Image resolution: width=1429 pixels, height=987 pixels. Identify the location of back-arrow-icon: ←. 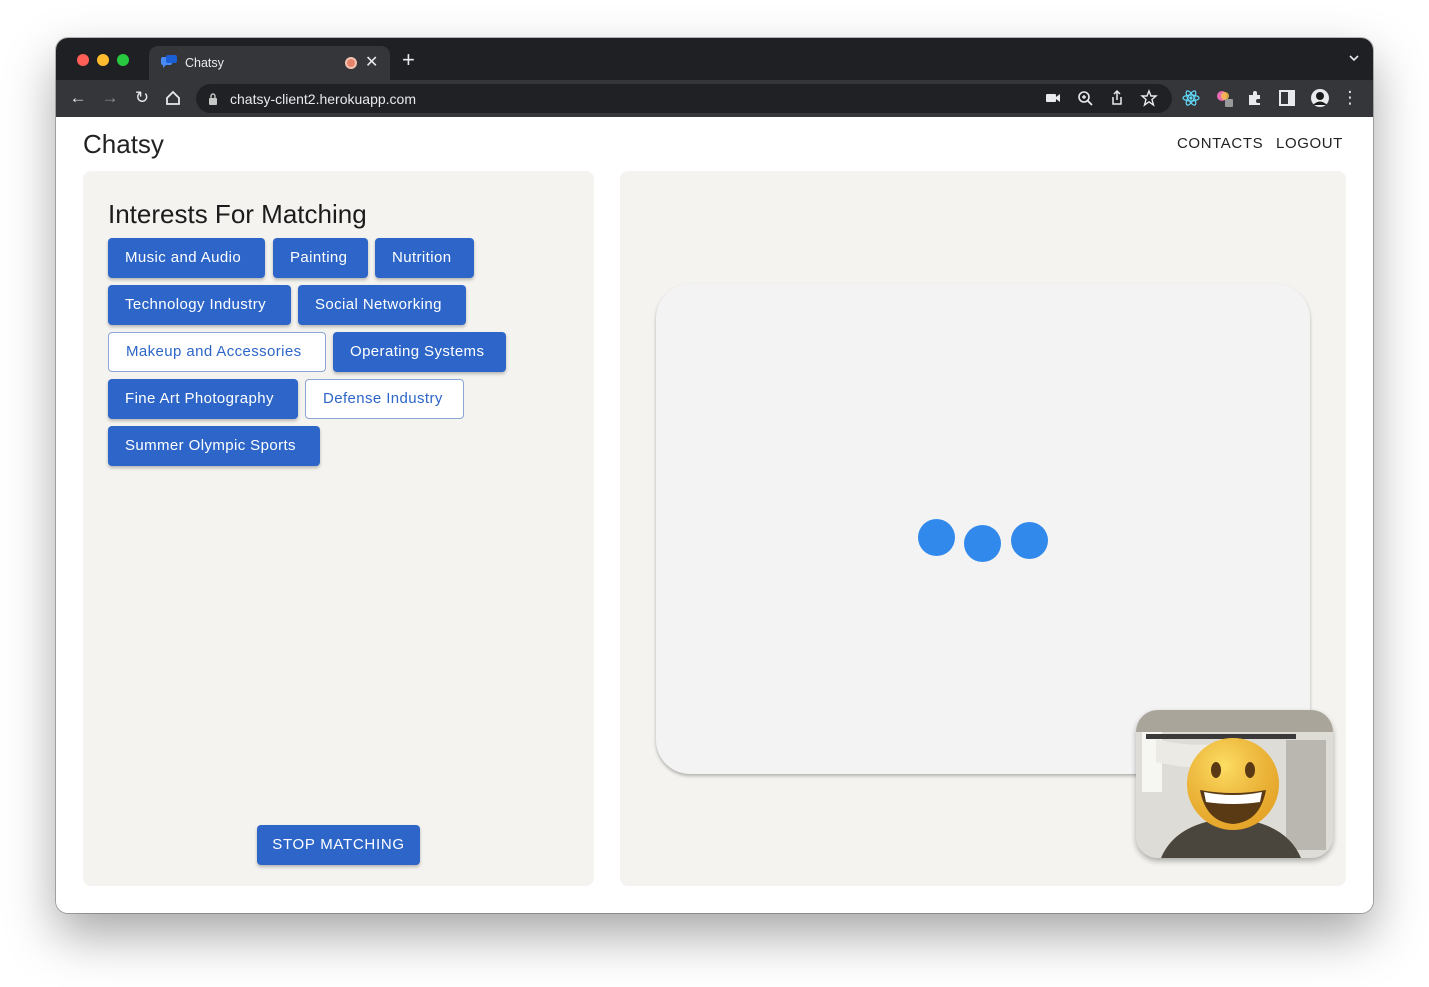
(78, 98).